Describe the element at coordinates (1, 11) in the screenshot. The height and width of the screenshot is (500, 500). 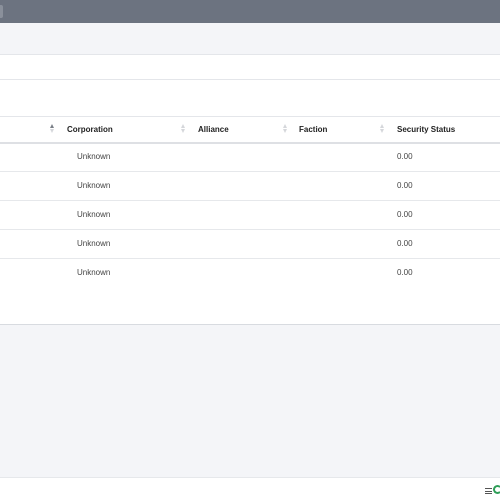
I see `navbar-toggle-button` at that location.